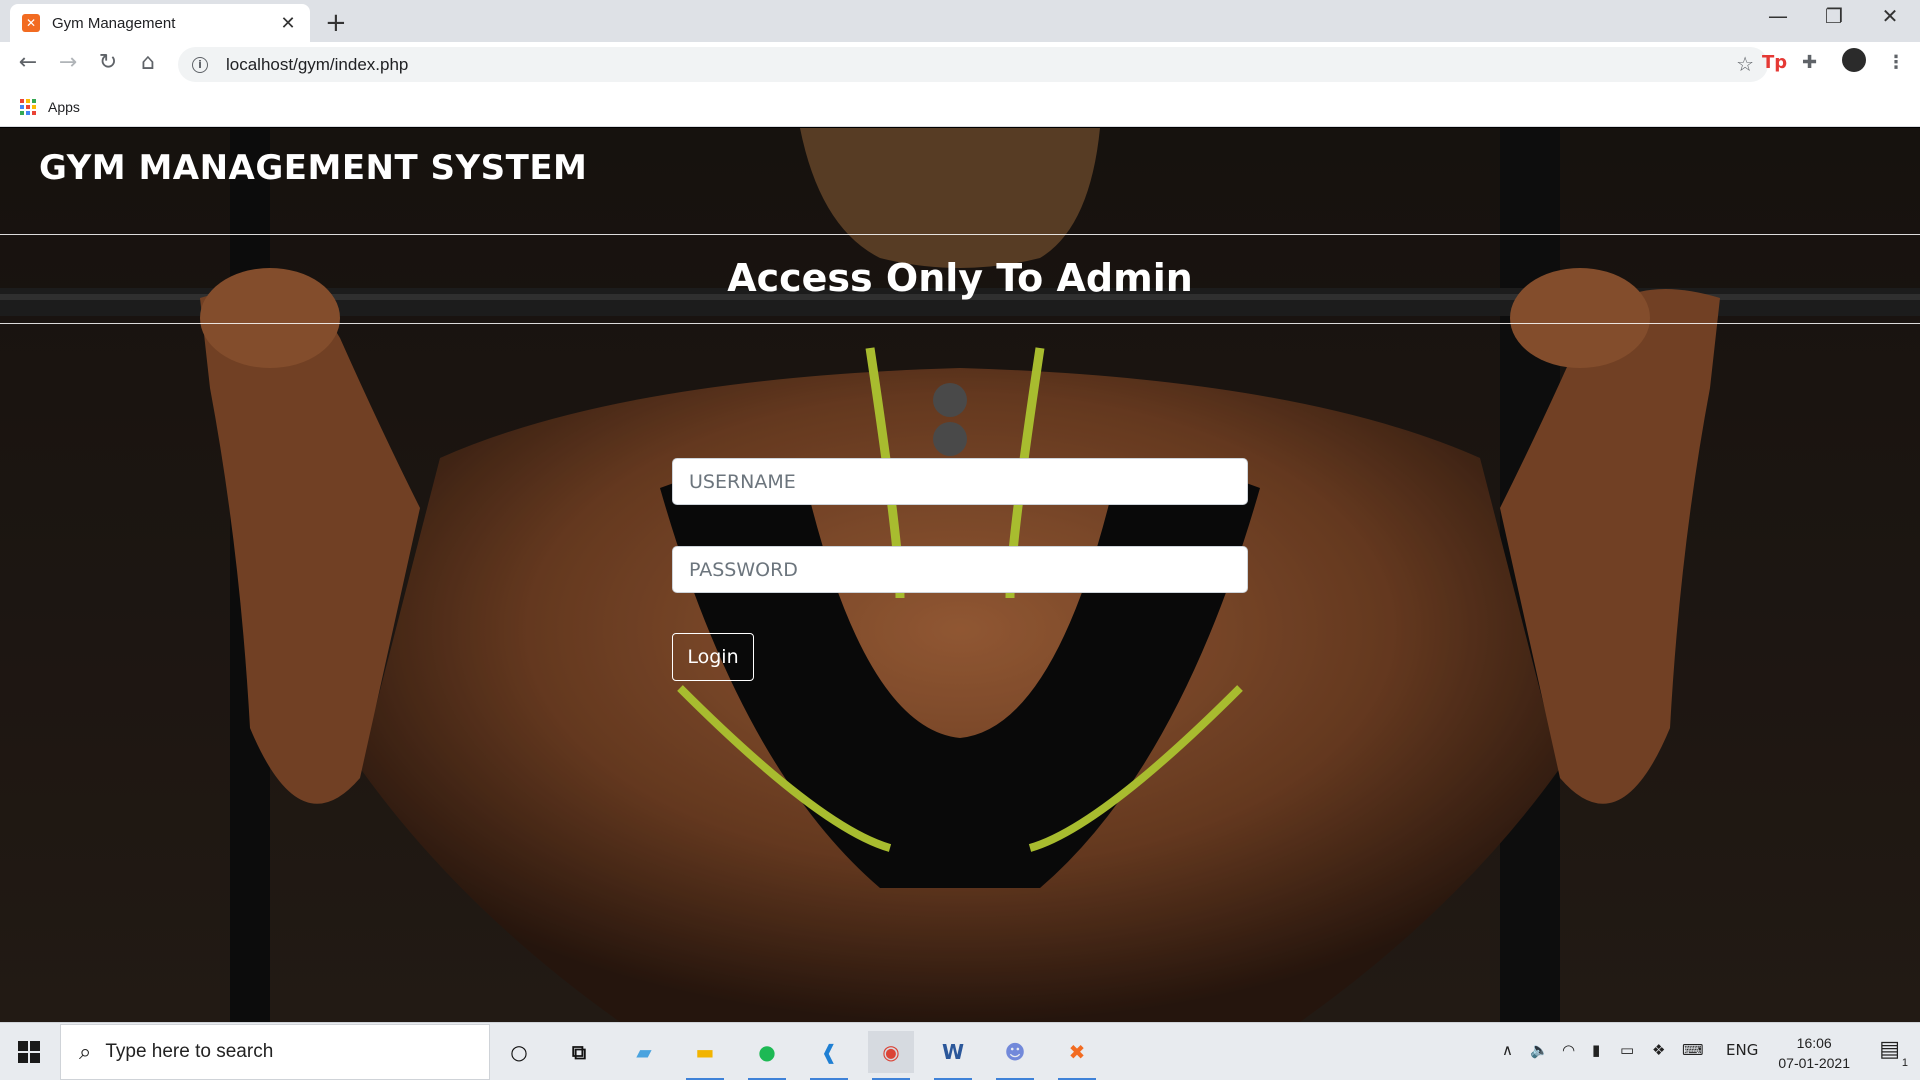 The width and height of the screenshot is (1920, 1080). I want to click on taskbar-search-box: ⌕ Type here to search, so click(275, 1052).